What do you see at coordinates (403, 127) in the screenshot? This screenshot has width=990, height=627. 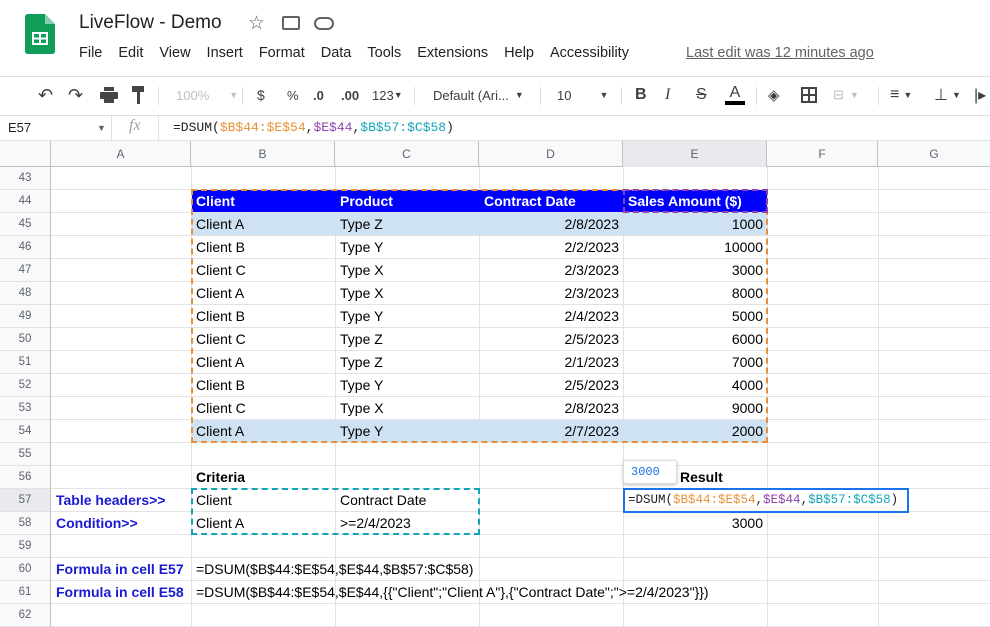 I see `formula-arg-criteria: $B$57:$C$58` at bounding box center [403, 127].